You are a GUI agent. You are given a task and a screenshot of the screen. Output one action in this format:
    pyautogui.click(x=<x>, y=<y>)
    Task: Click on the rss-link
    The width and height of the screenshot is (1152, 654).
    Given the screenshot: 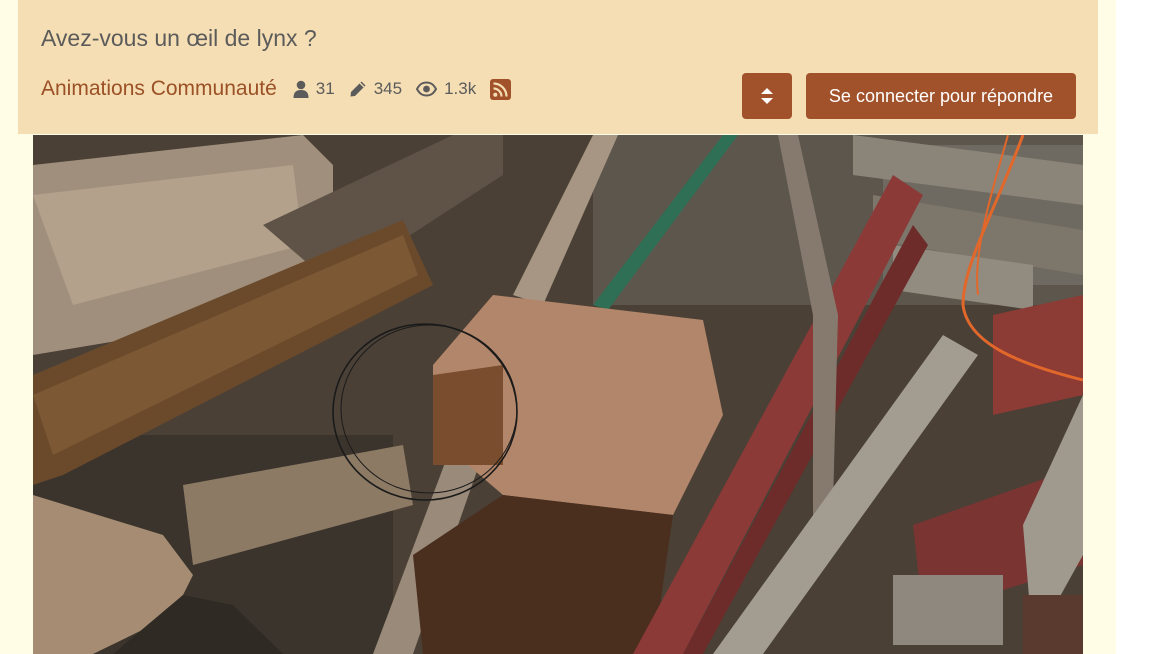 What is the action you would take?
    pyautogui.click(x=501, y=89)
    